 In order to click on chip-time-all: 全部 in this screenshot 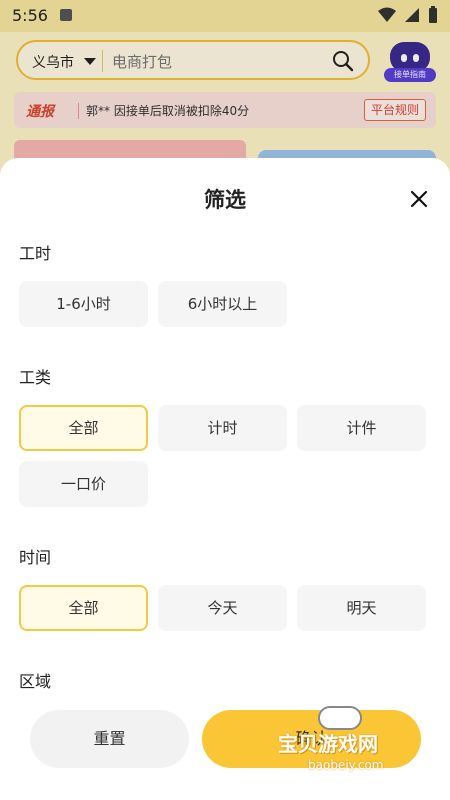, I will do `click(83, 608)`.